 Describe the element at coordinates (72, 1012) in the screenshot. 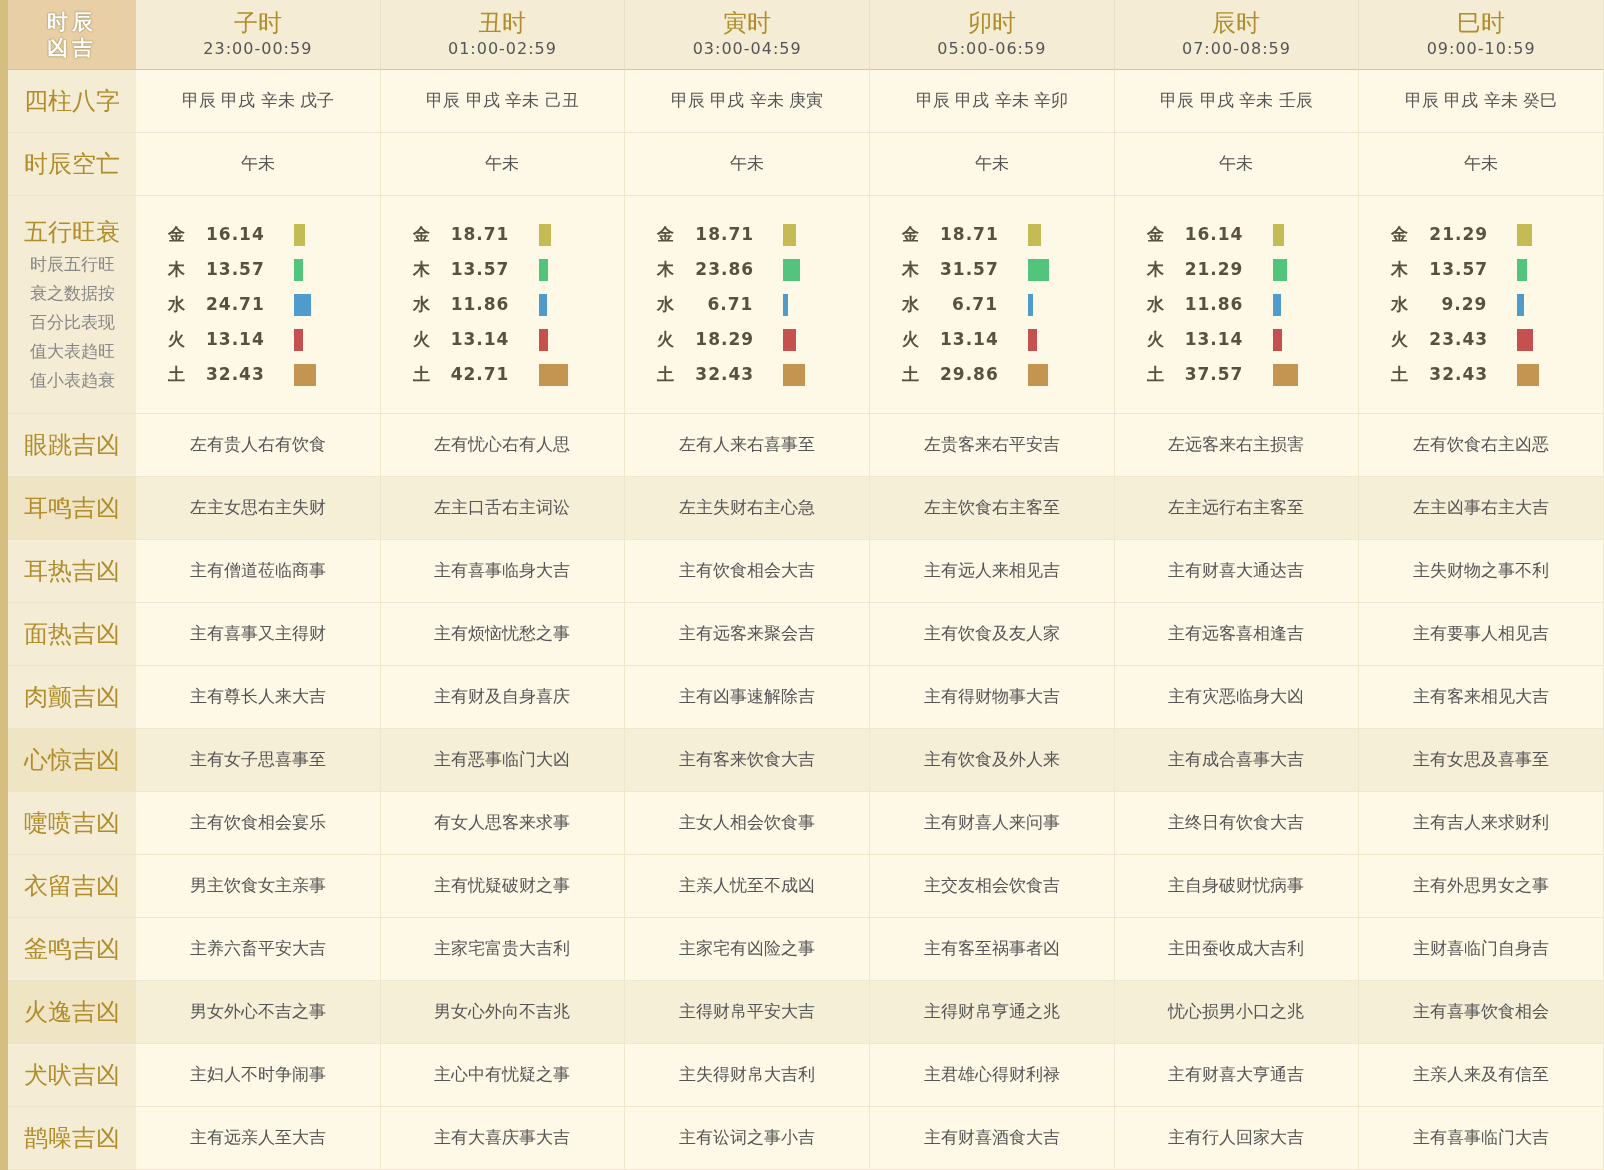

I see `row-label: 火逸吉凶` at that location.